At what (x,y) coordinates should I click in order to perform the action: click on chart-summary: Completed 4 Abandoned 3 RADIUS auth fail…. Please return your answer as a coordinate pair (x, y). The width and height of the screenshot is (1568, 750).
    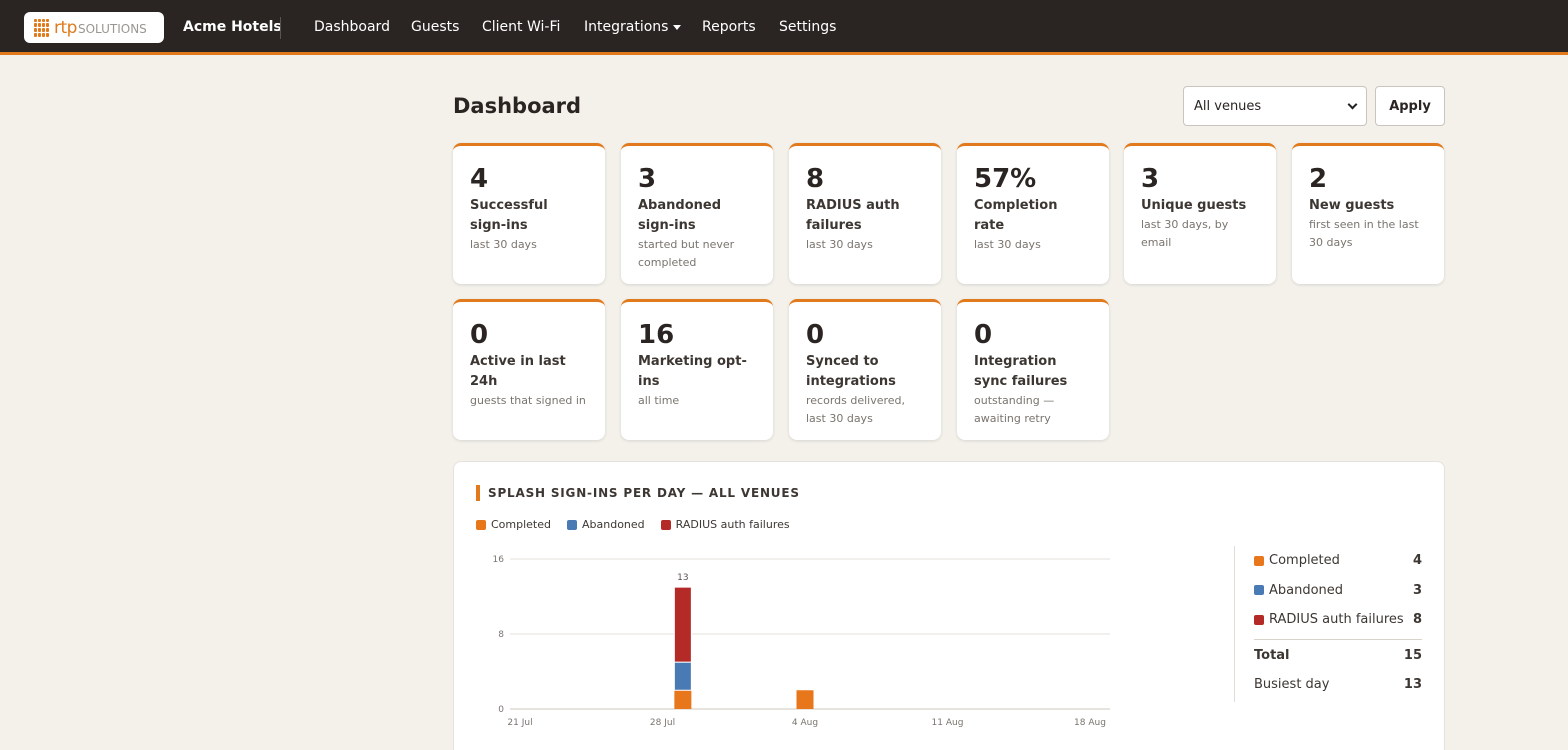
    Looking at the image, I should click on (1328, 624).